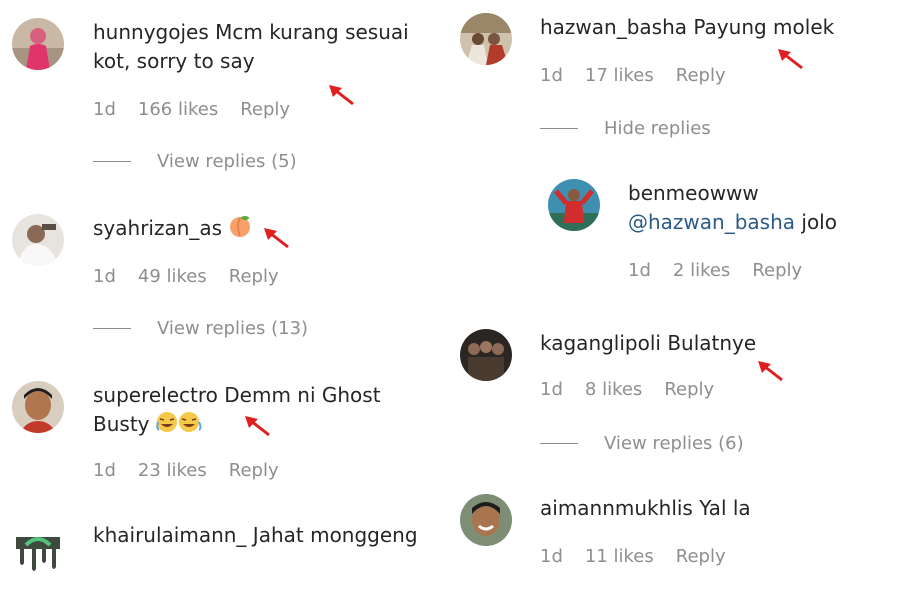 The image size is (900, 600). I want to click on view-replies-label: View replies (6), so click(674, 443).